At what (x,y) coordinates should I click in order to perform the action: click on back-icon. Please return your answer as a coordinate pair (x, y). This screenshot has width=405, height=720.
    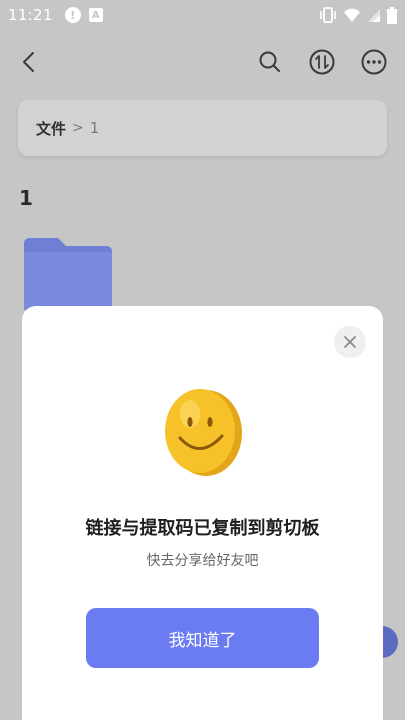
    Looking at the image, I should click on (30, 62).